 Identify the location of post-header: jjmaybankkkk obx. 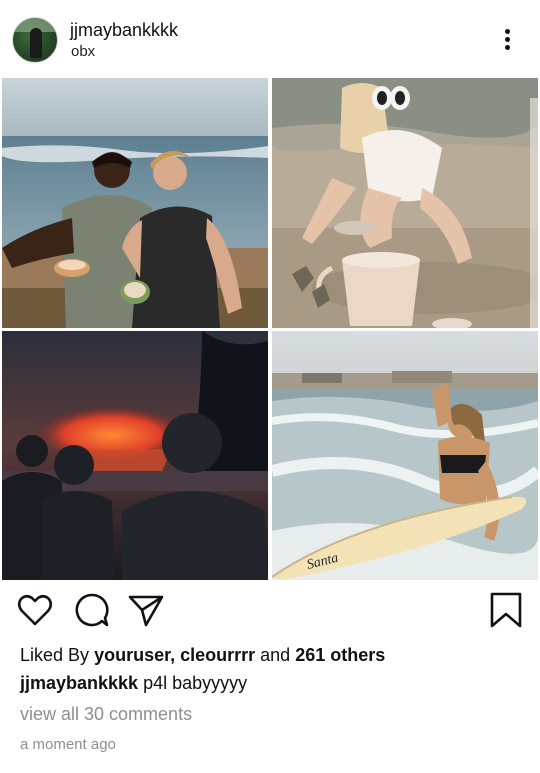
(270, 39).